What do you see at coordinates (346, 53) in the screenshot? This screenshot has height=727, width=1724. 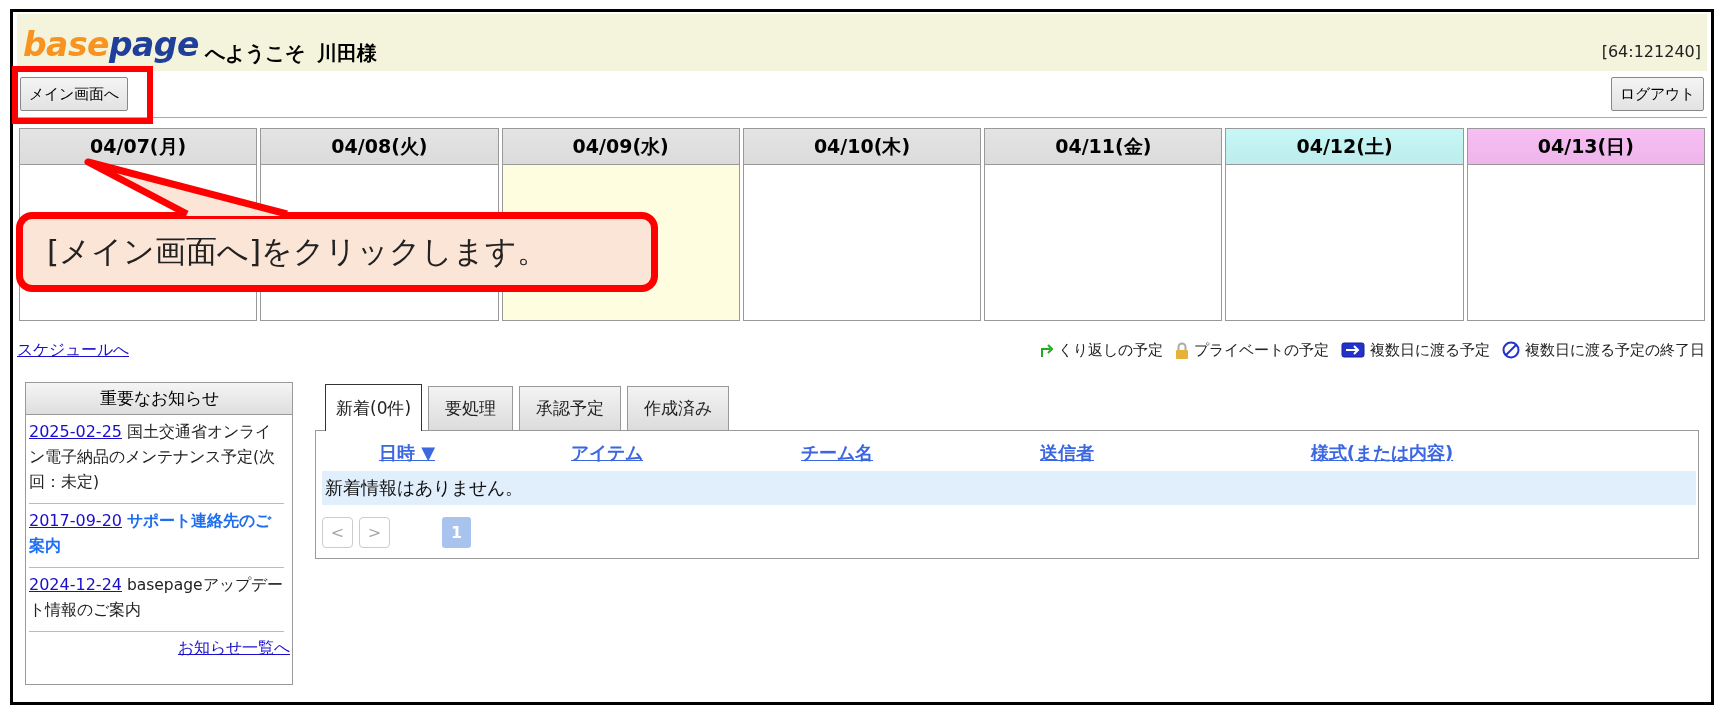 I see `user-name: 川田様` at bounding box center [346, 53].